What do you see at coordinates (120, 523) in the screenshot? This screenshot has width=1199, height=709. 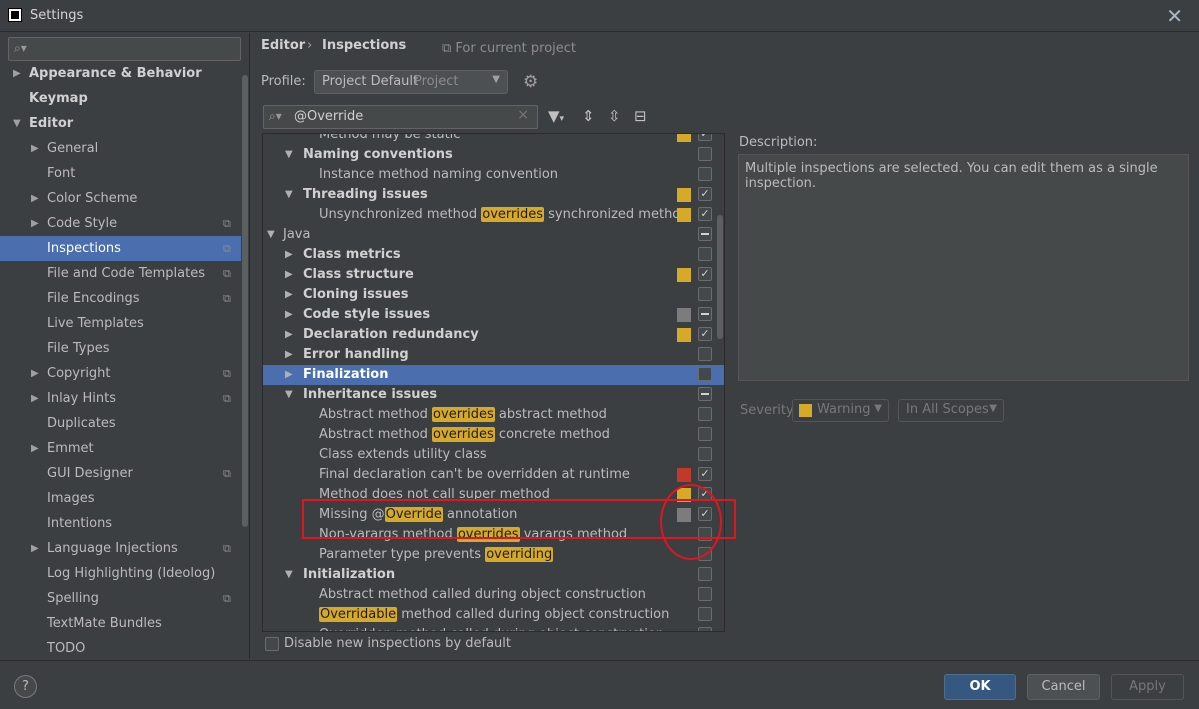 I see `sidebar-item-intentions: Intentions` at bounding box center [120, 523].